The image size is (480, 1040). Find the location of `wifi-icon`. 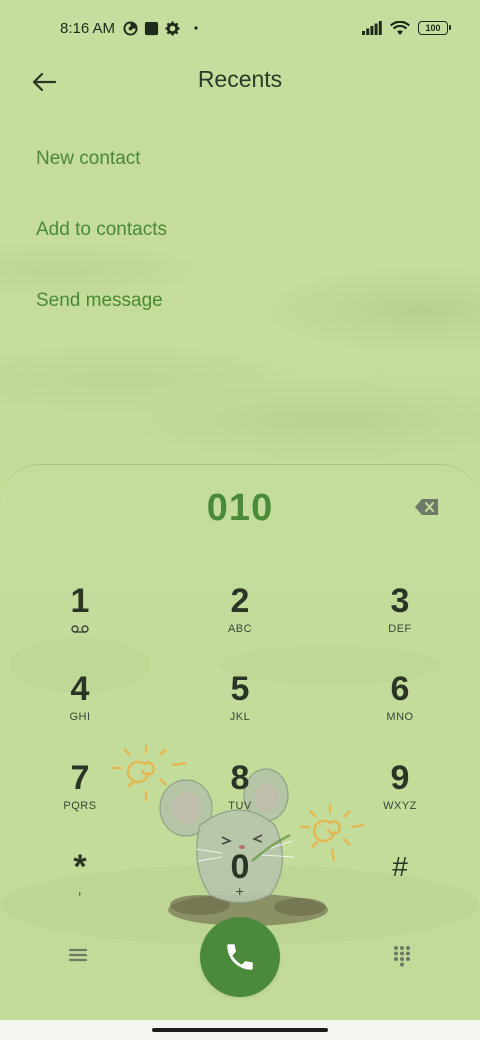

wifi-icon is located at coordinates (400, 28).